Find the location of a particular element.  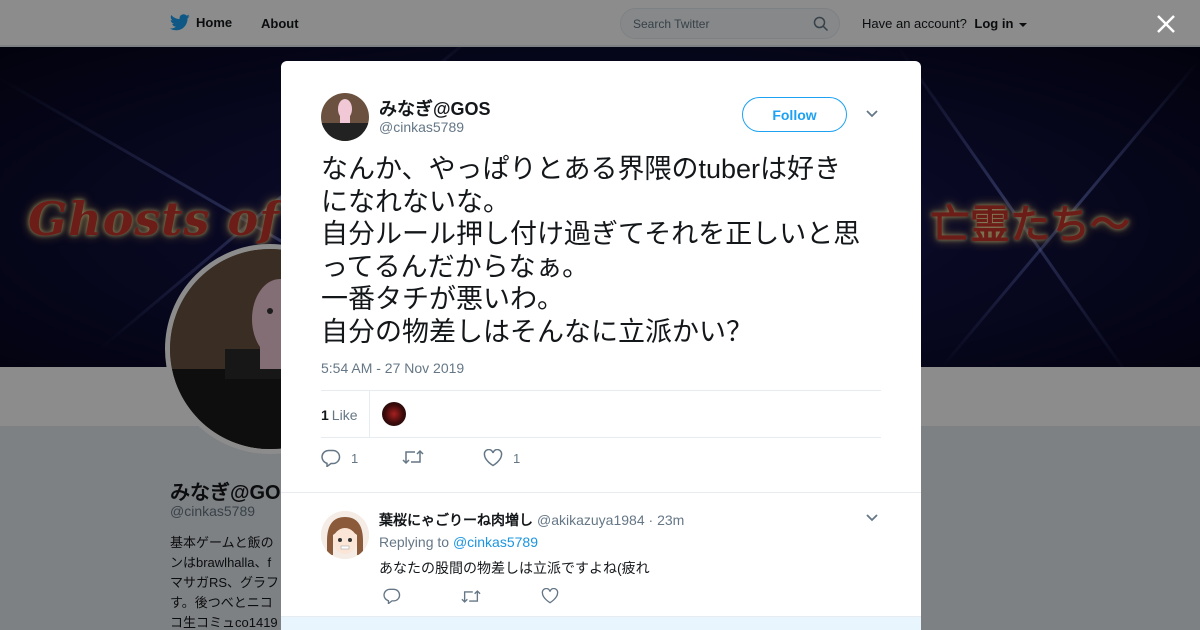

replying-prefix: Replying to is located at coordinates (414, 542).